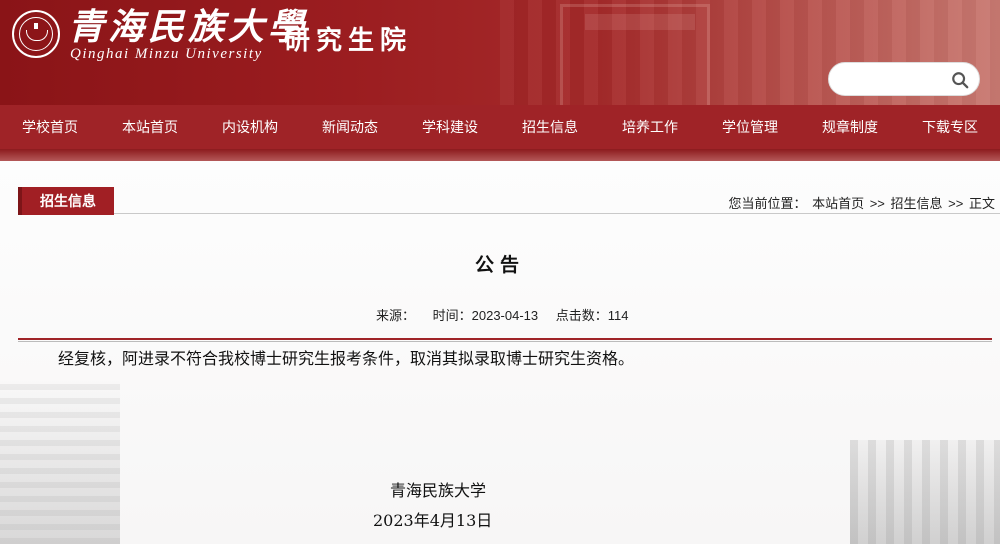 The height and width of the screenshot is (544, 1000). Describe the element at coordinates (640, 22) in the screenshot. I see `header-background-plaque` at that location.